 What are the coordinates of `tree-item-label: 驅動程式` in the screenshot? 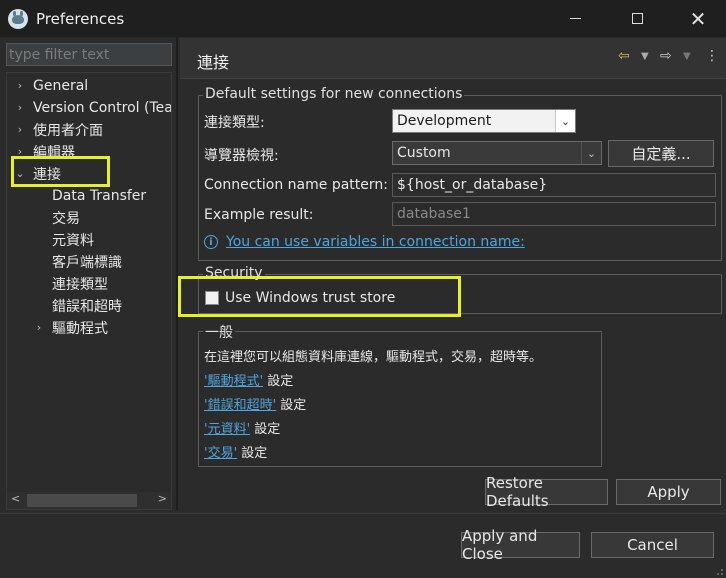 It's located at (80, 328).